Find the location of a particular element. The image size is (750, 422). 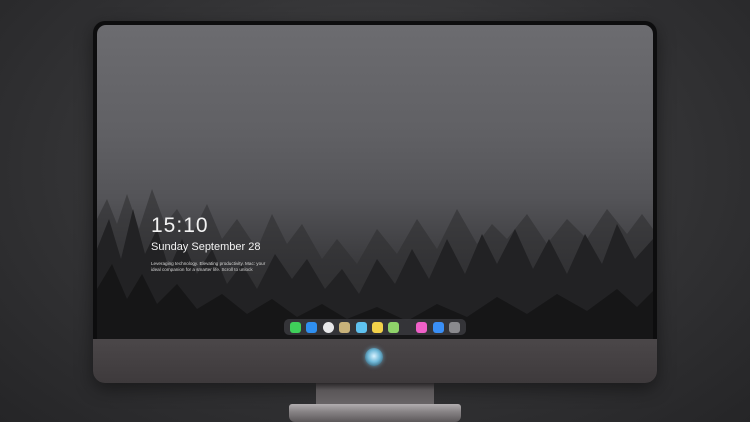

finder-icon is located at coordinates (361, 327).